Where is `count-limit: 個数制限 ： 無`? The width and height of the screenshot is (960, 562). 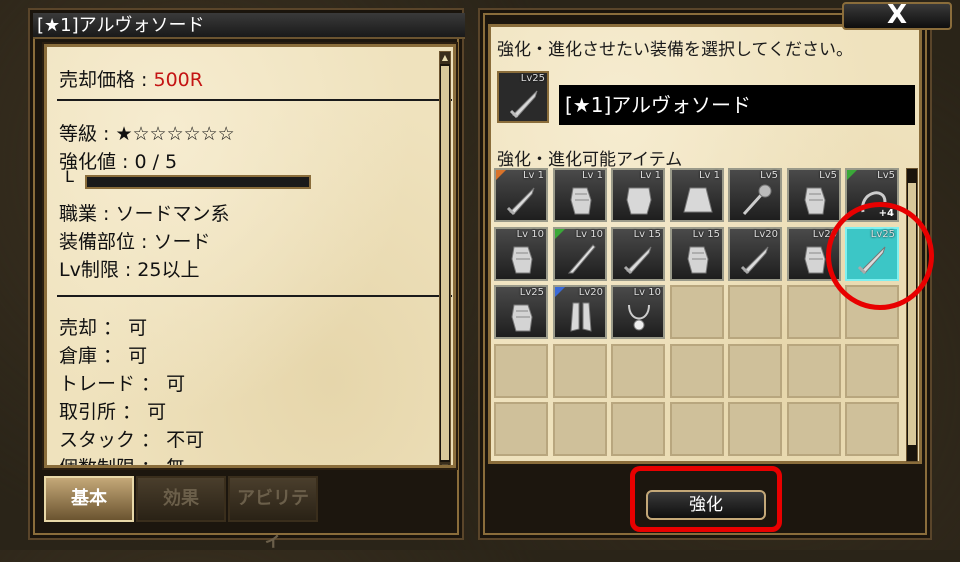
count-limit: 個数制限 ： 無 is located at coordinates (122, 462).